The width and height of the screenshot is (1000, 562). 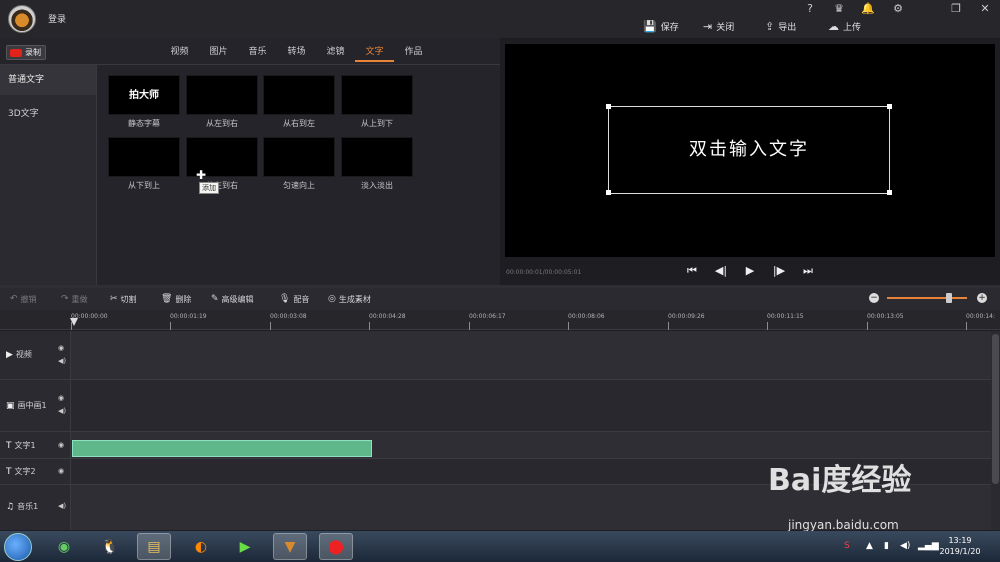 I want to click on effect-label: 从上到下, so click(x=377, y=123).